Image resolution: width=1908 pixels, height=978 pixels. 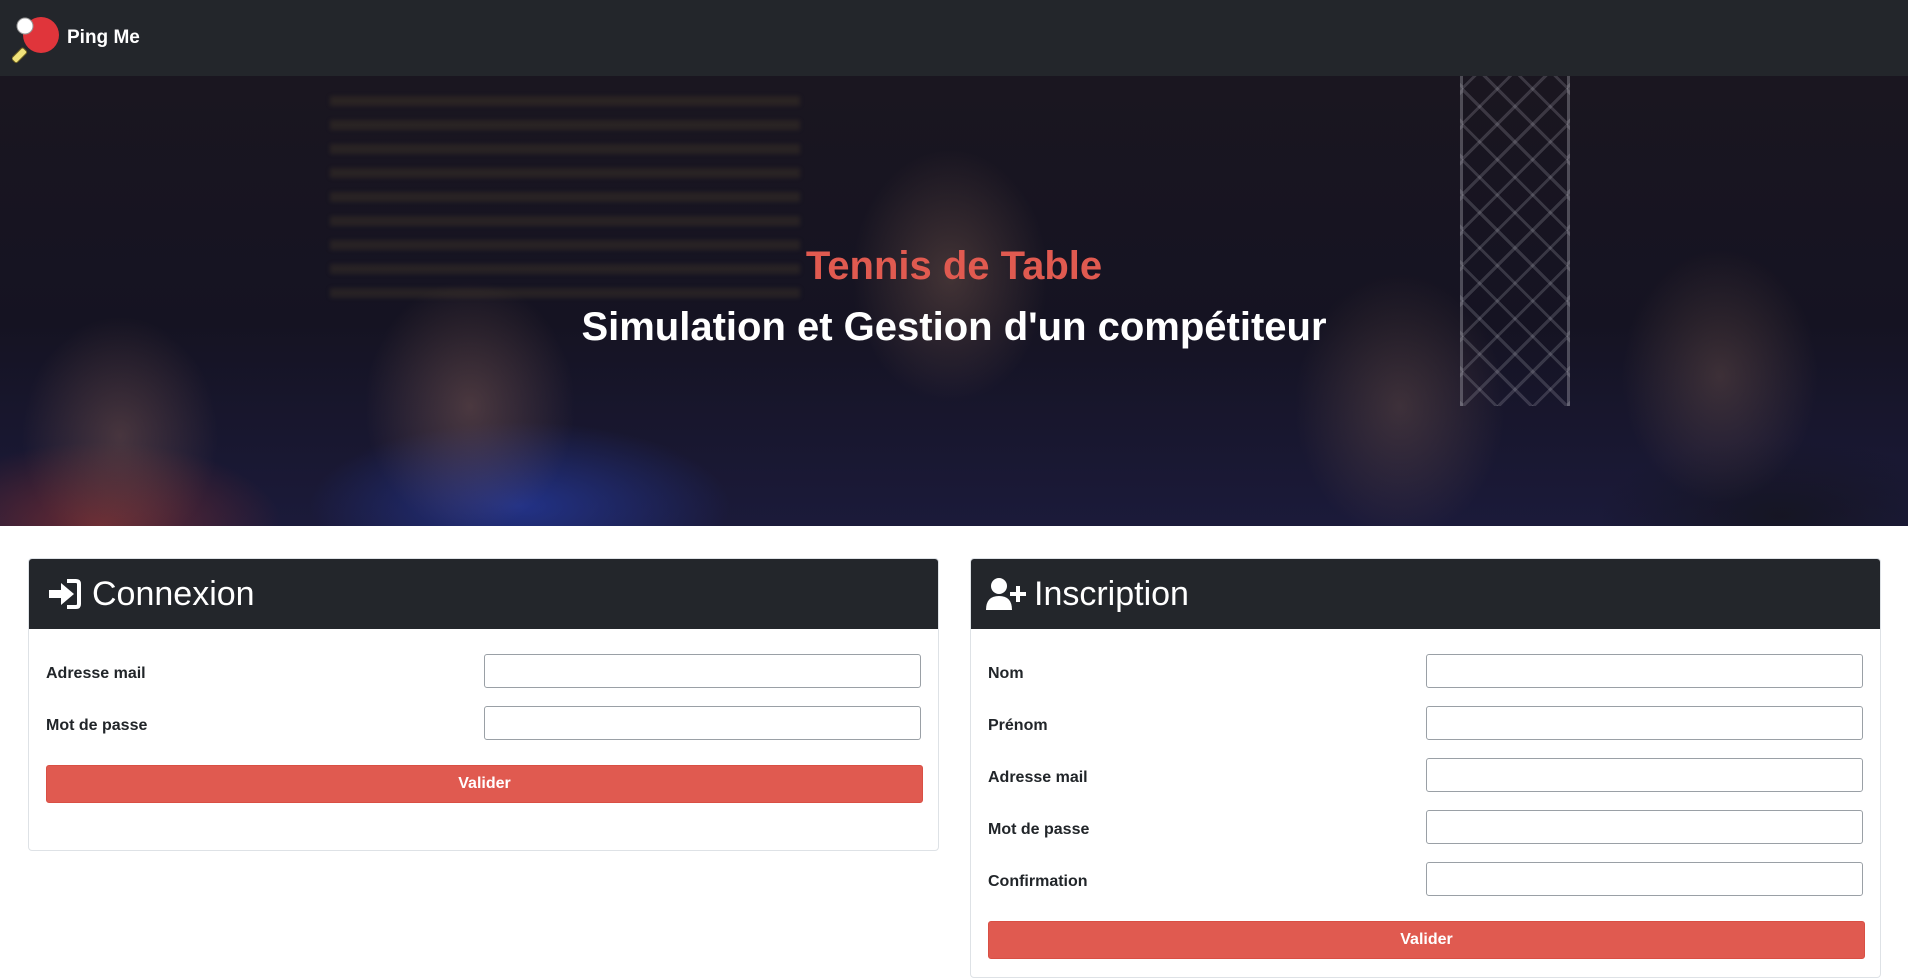 I want to click on hero-title: Tennis de Table, so click(x=954, y=266).